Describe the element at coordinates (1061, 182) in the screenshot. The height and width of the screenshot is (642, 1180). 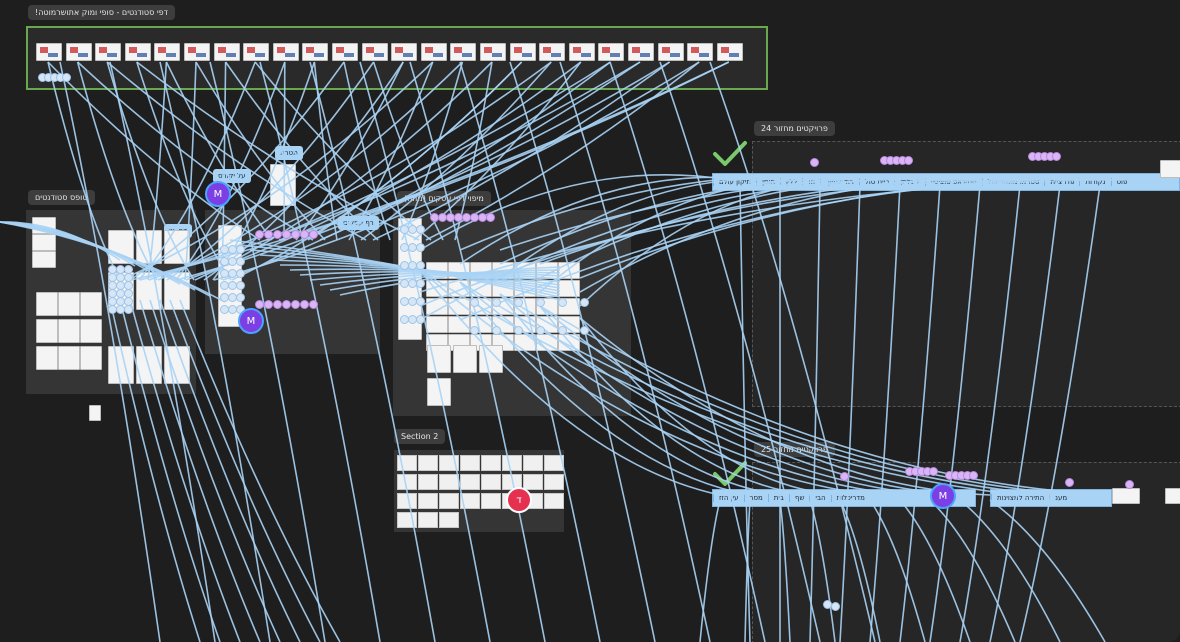
I see `project-tab: פדרציית` at that location.